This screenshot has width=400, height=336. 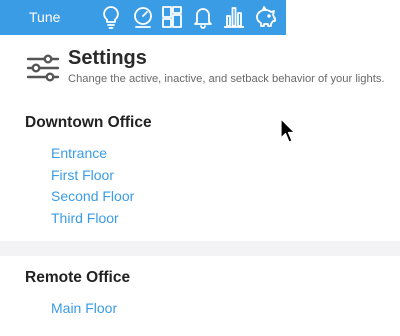 I want to click on page-title: Settings, so click(x=107, y=58).